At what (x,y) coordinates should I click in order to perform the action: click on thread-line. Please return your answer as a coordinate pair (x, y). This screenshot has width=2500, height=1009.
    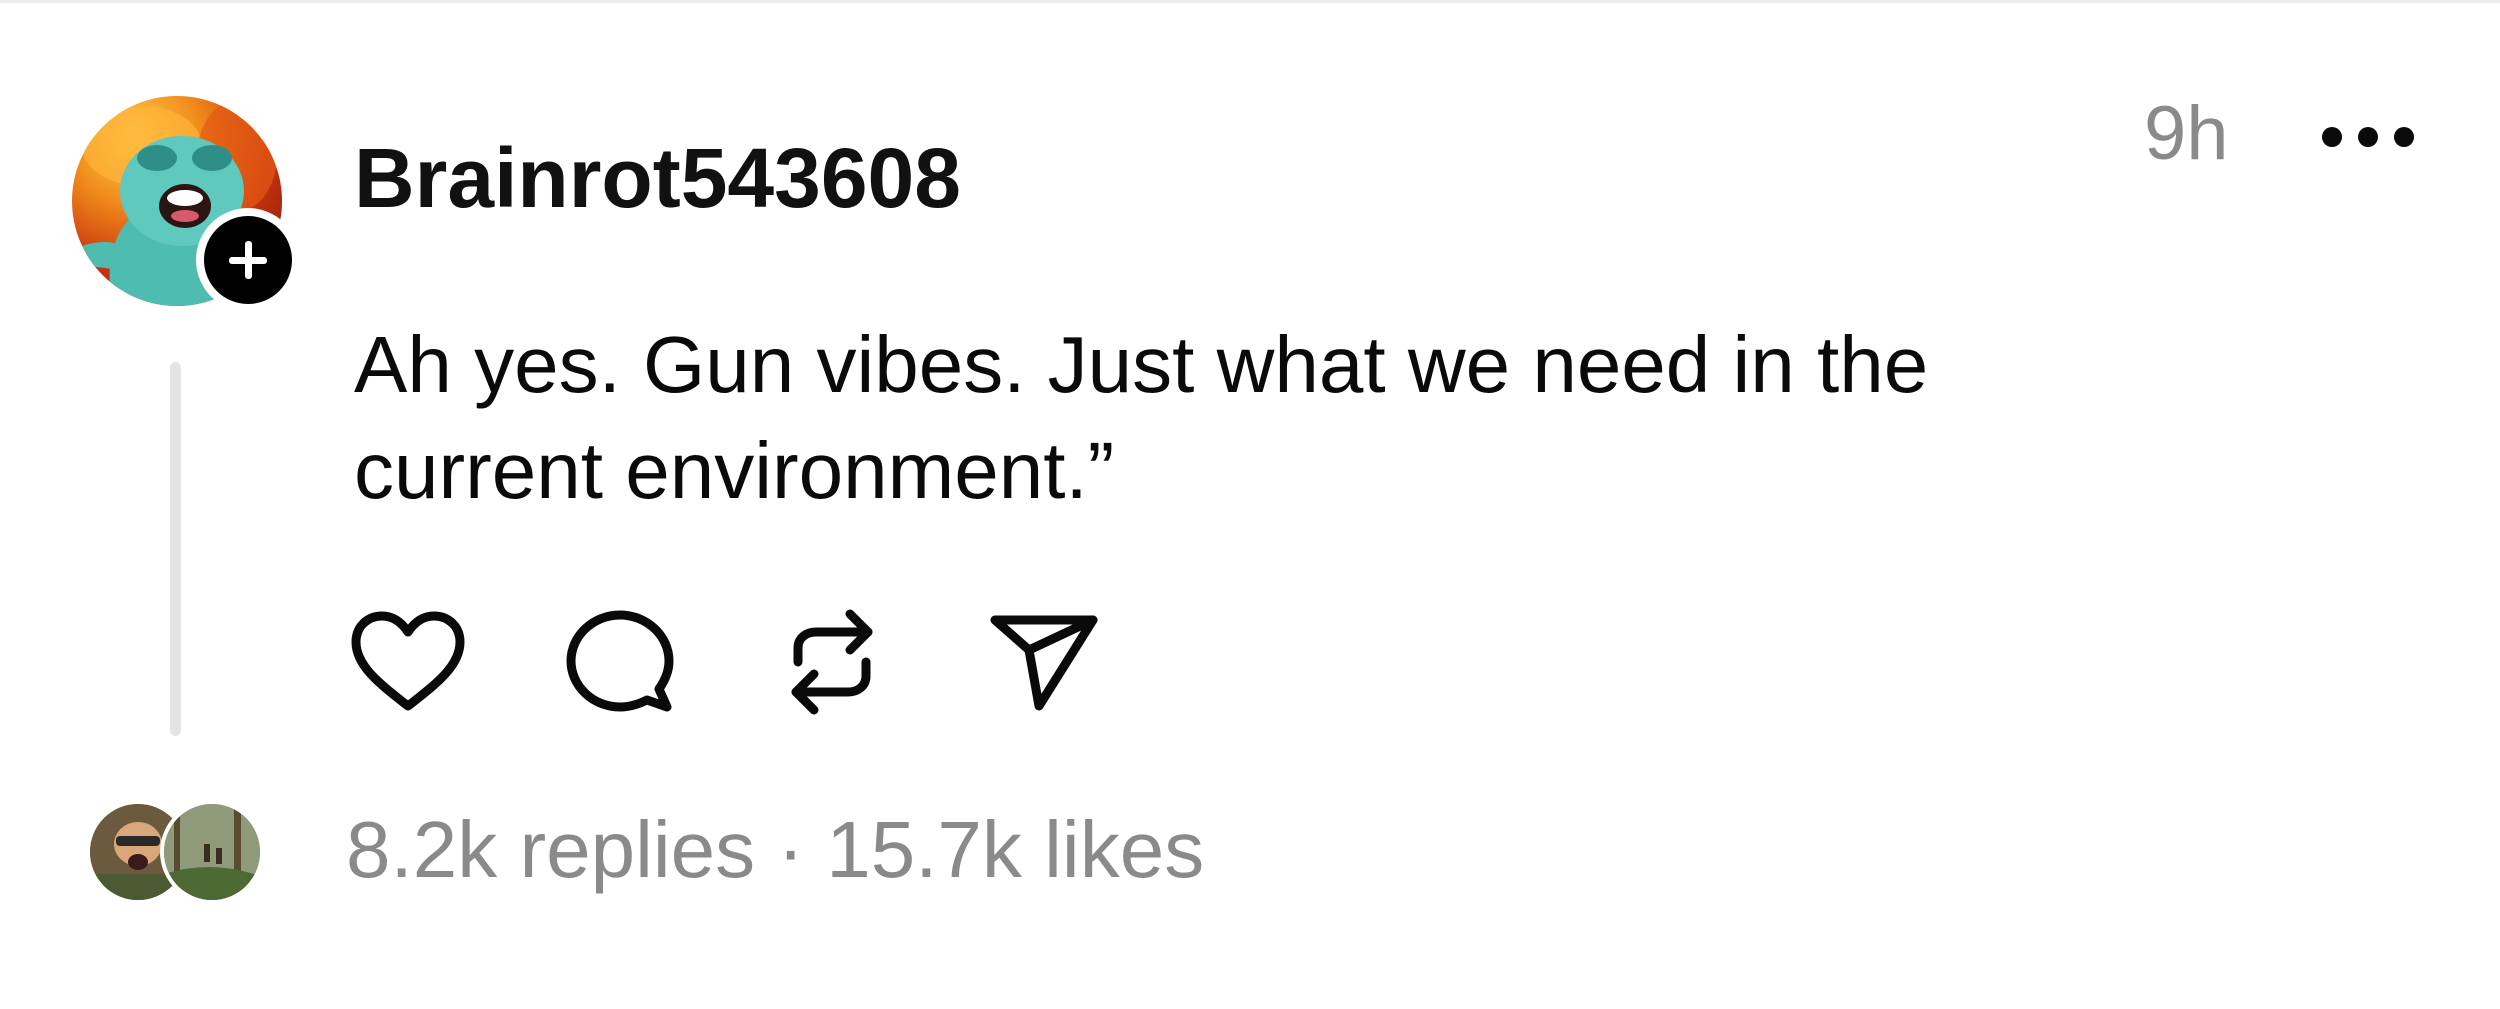
    Looking at the image, I should click on (175, 549).